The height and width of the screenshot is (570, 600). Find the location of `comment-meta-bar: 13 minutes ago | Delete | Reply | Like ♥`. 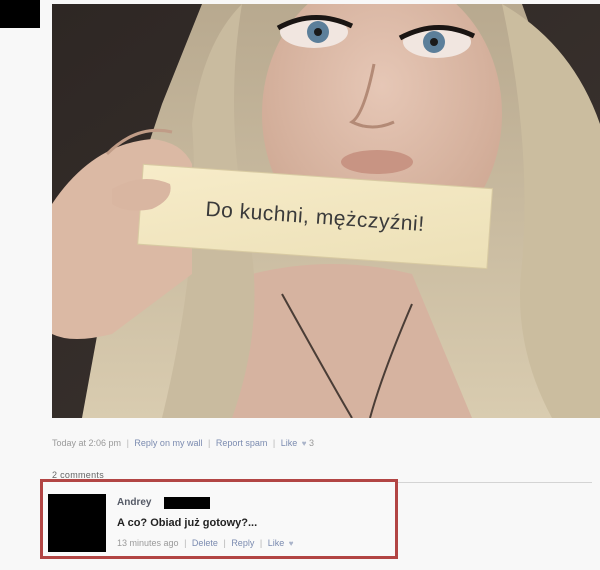

comment-meta-bar: 13 minutes ago | Delete | Reply | Like ♥ is located at coordinates (205, 543).